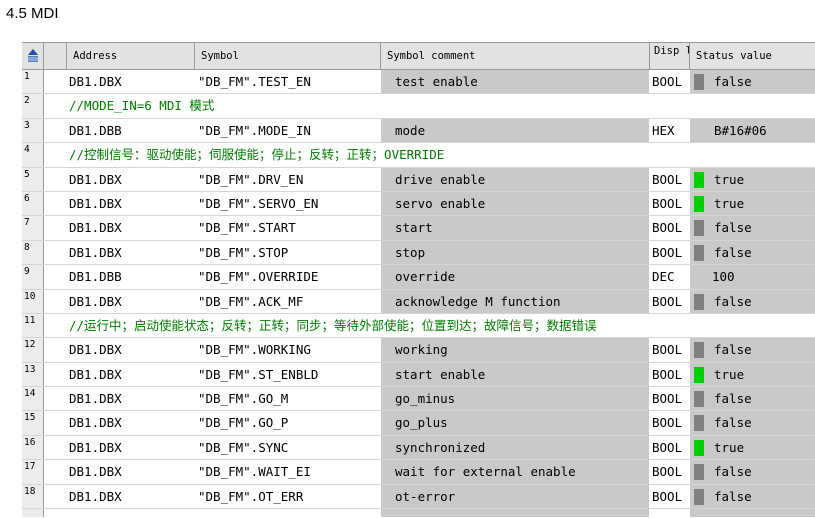 Image resolution: width=815 pixels, height=518 pixels. I want to click on symbol-cell: "DB_FM".MODE_IN, so click(287, 130).